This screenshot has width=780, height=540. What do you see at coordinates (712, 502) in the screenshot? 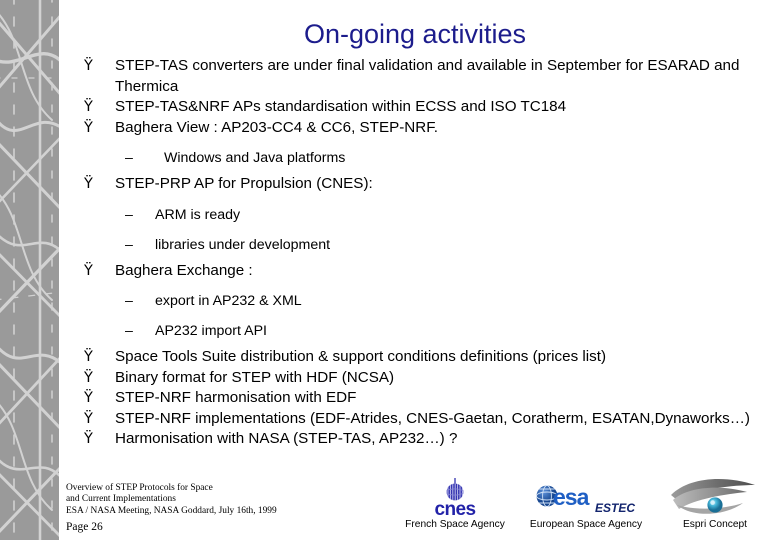
I see `iris-highlight` at bounding box center [712, 502].